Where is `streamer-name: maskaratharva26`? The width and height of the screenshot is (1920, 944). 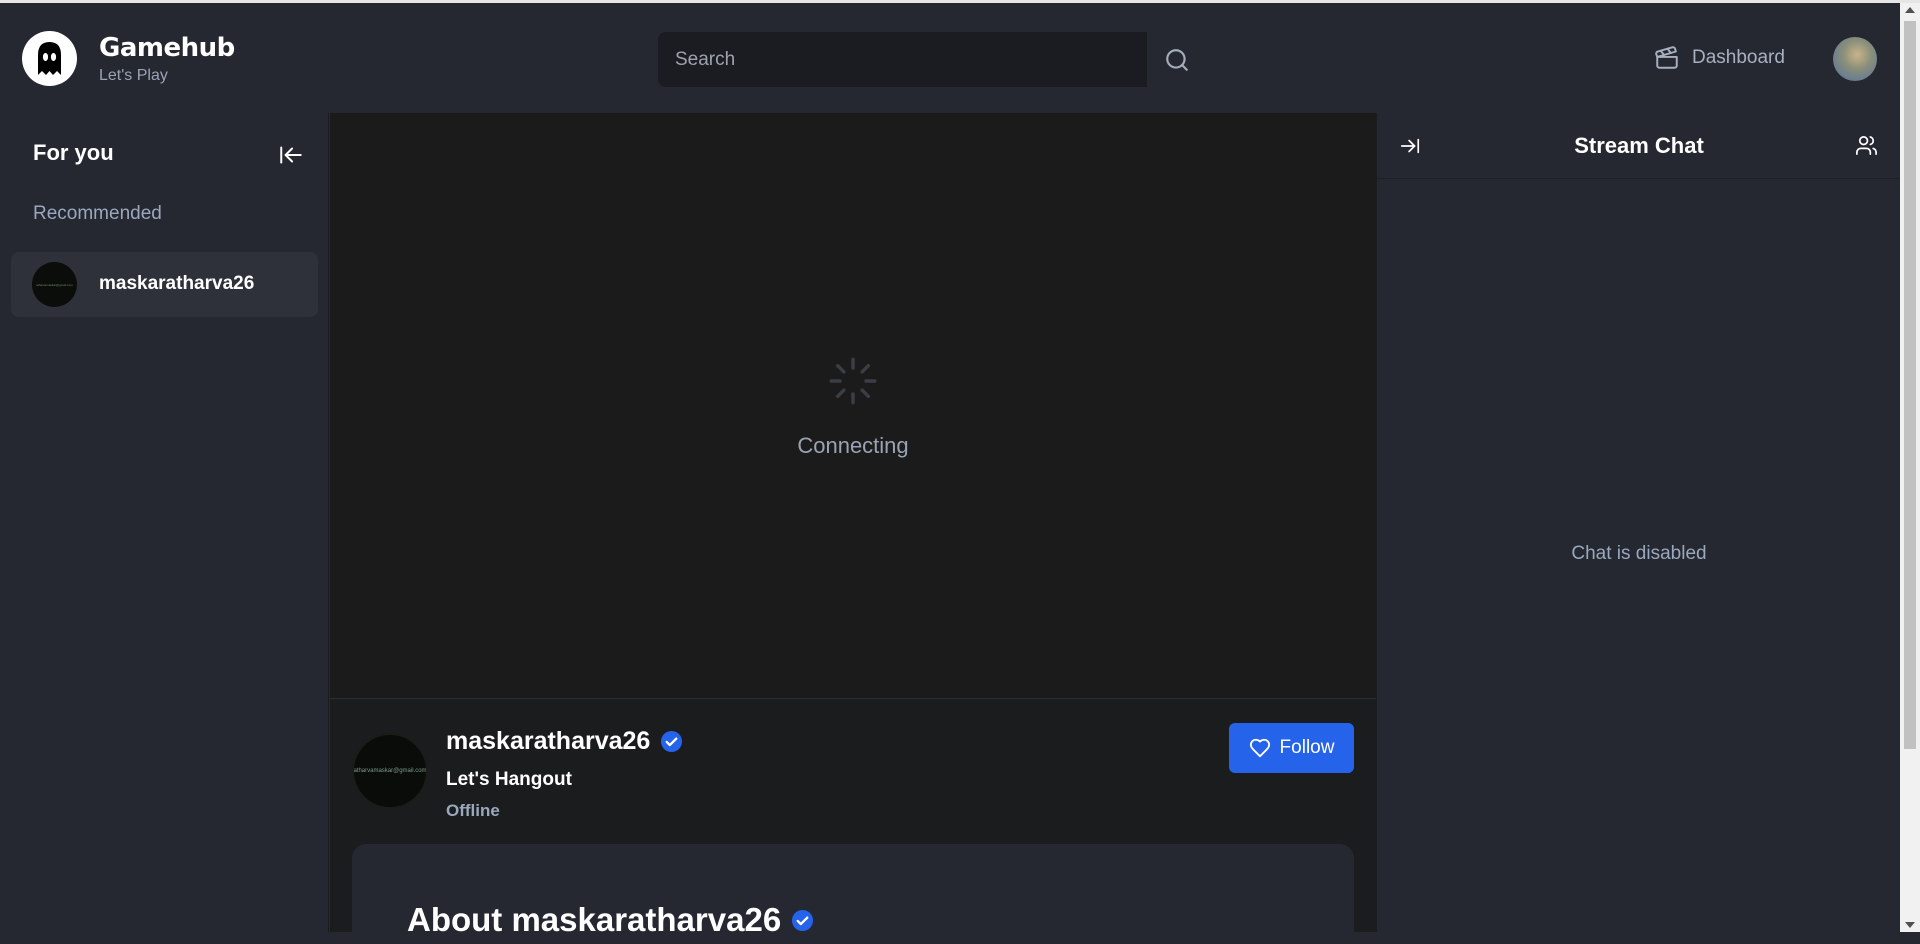 streamer-name: maskaratharva26 is located at coordinates (564, 741).